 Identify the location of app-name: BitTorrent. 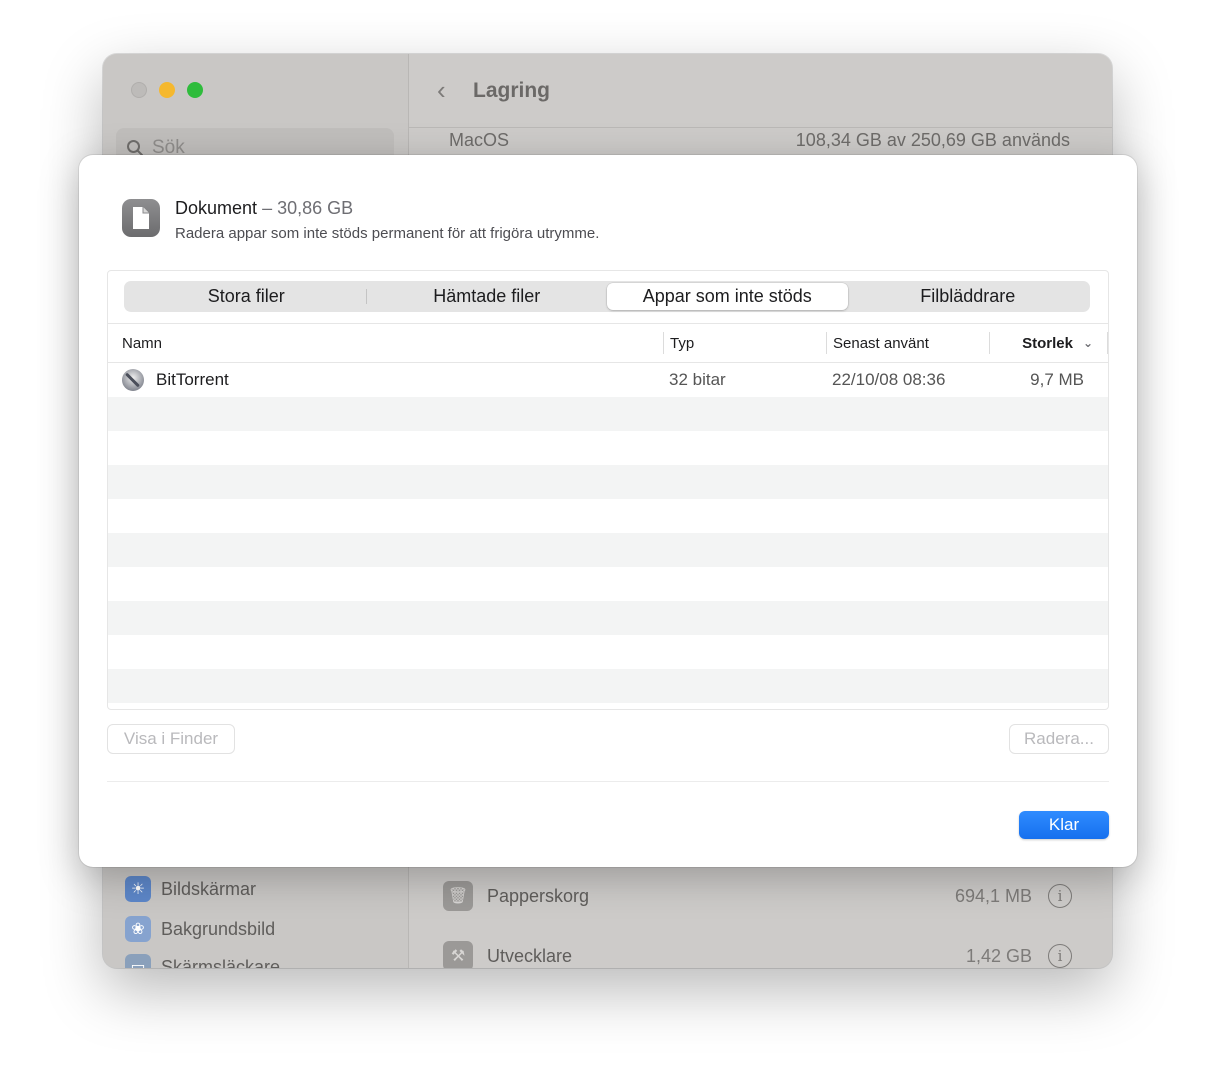
(192, 379).